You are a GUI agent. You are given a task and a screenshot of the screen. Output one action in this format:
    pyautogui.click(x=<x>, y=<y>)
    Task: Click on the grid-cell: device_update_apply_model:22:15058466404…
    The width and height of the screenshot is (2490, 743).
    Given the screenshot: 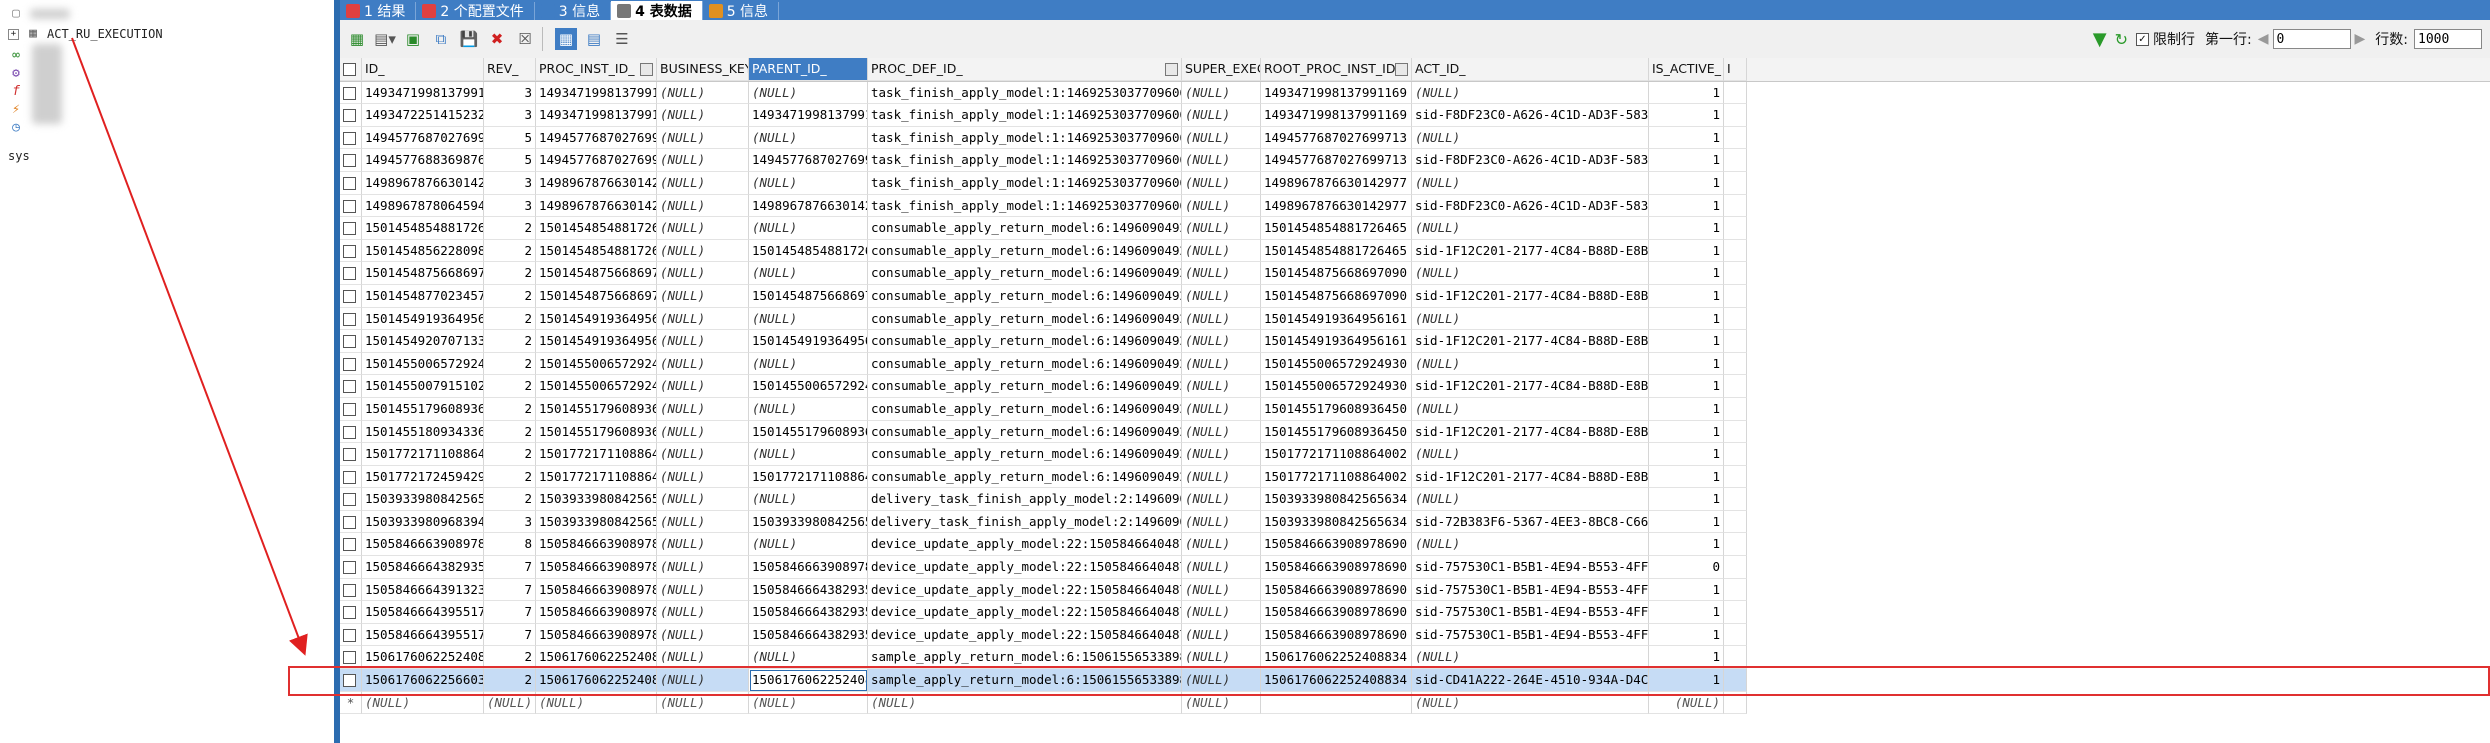 What is the action you would take?
    pyautogui.click(x=1025, y=612)
    